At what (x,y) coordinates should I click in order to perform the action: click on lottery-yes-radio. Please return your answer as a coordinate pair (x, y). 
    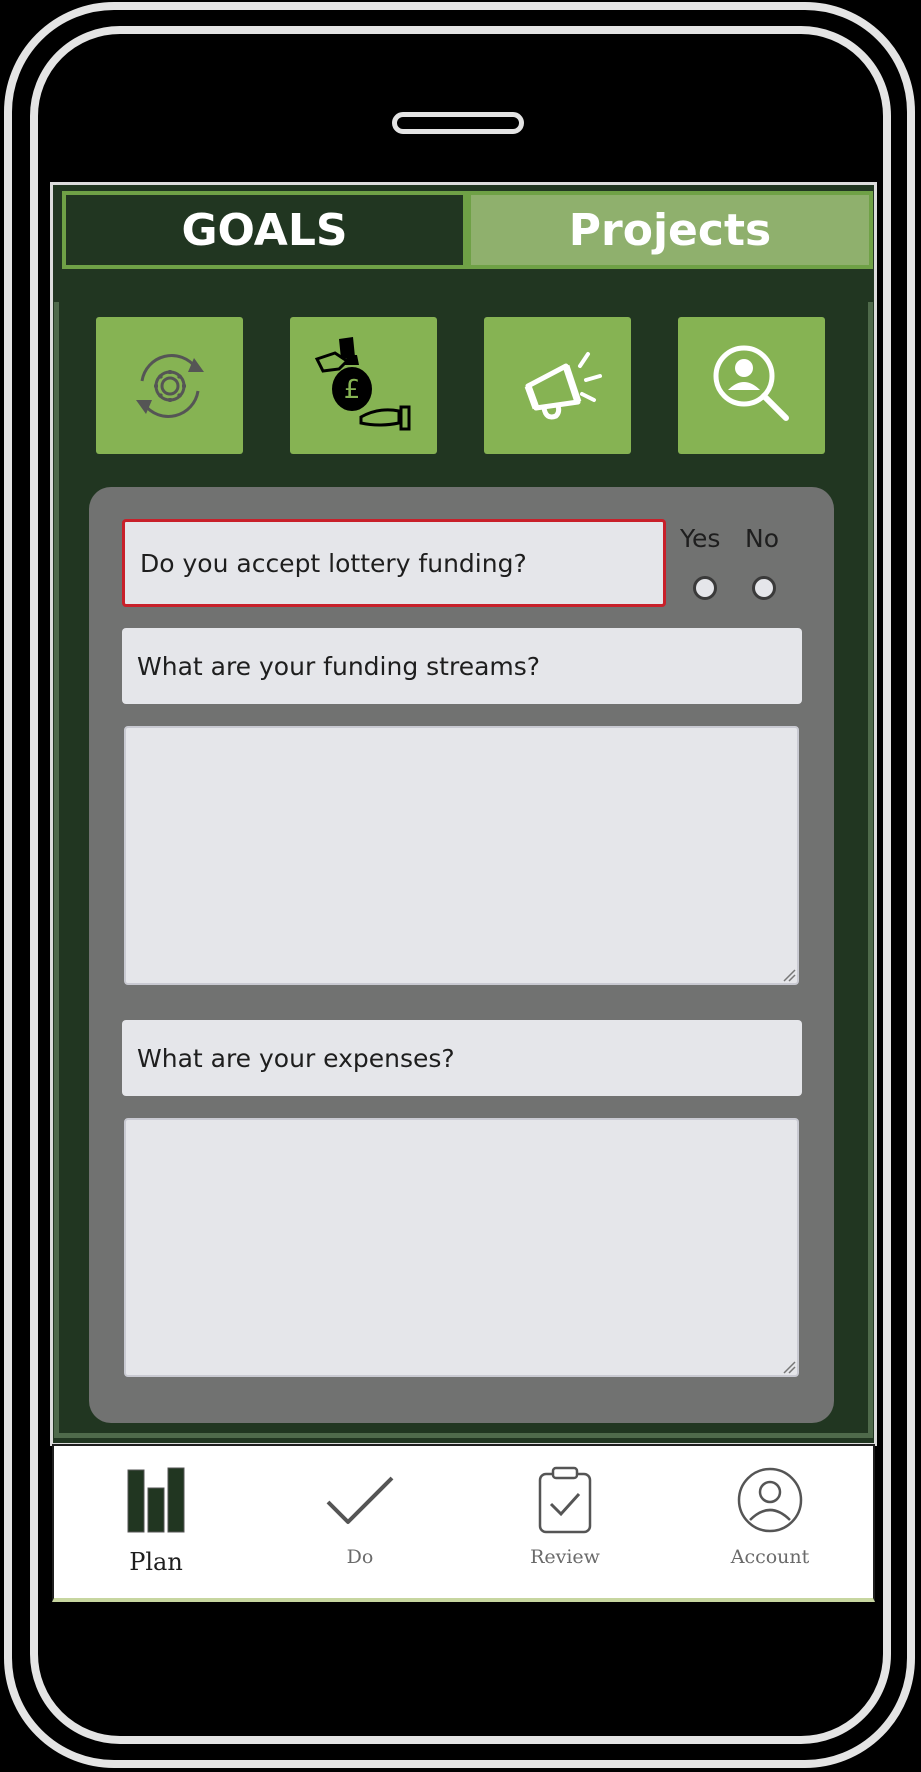
    Looking at the image, I should click on (705, 588).